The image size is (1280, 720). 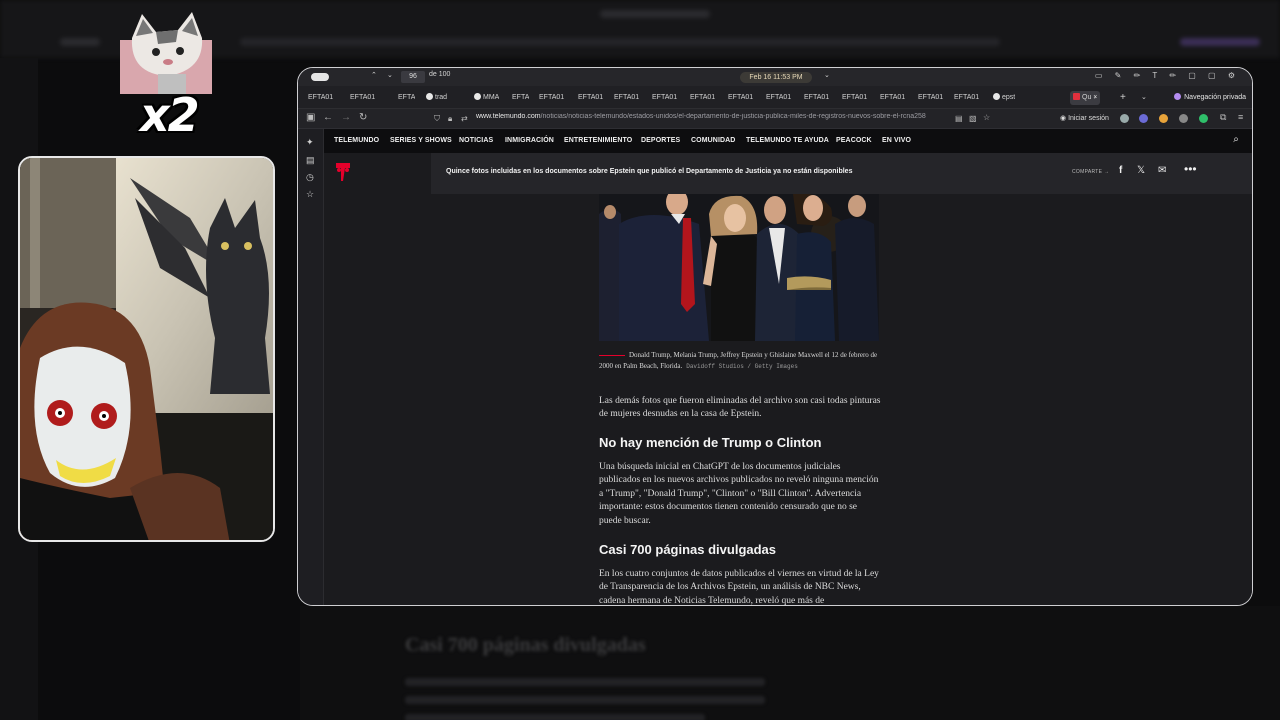 I want to click on reload-icon: ↻, so click(x=363, y=117).